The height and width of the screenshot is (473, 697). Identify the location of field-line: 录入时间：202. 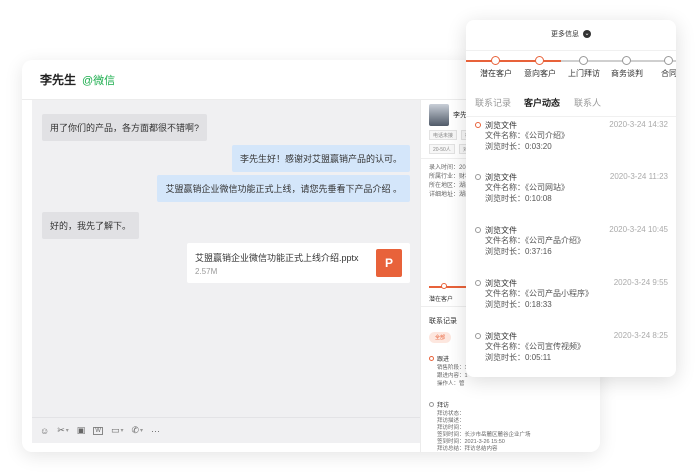
(449, 168).